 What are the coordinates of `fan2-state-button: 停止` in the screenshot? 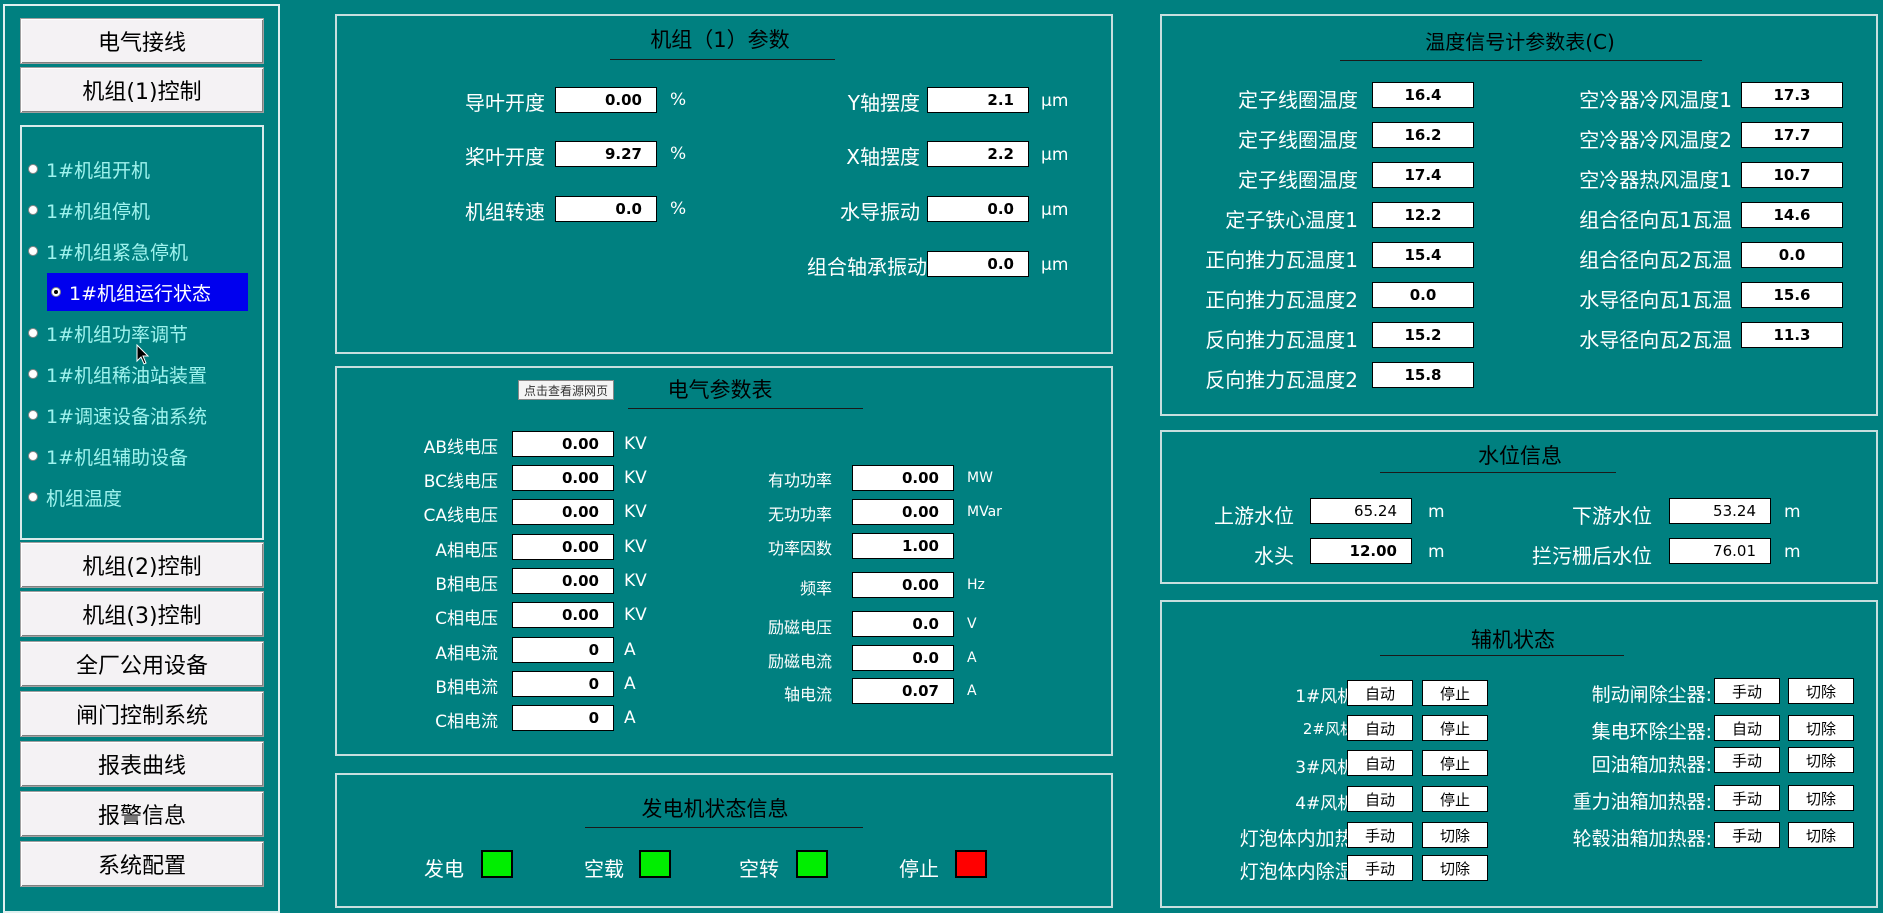 It's located at (1455, 728).